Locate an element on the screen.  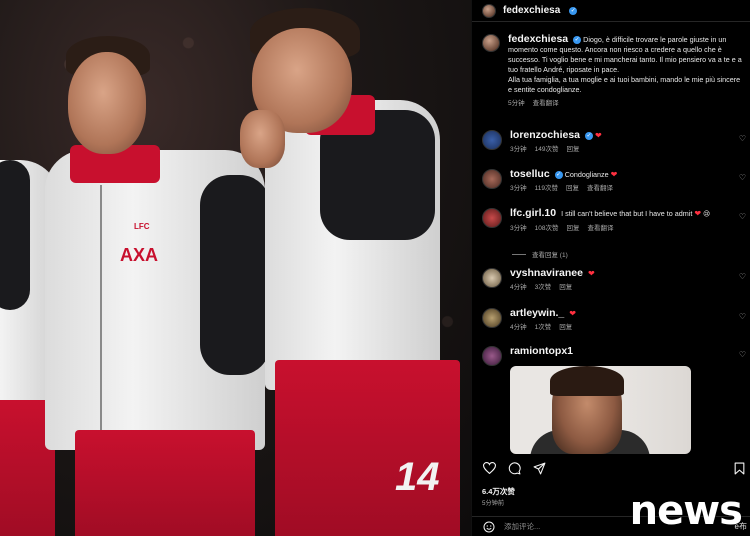
share-icon is located at coordinates (539, 468).